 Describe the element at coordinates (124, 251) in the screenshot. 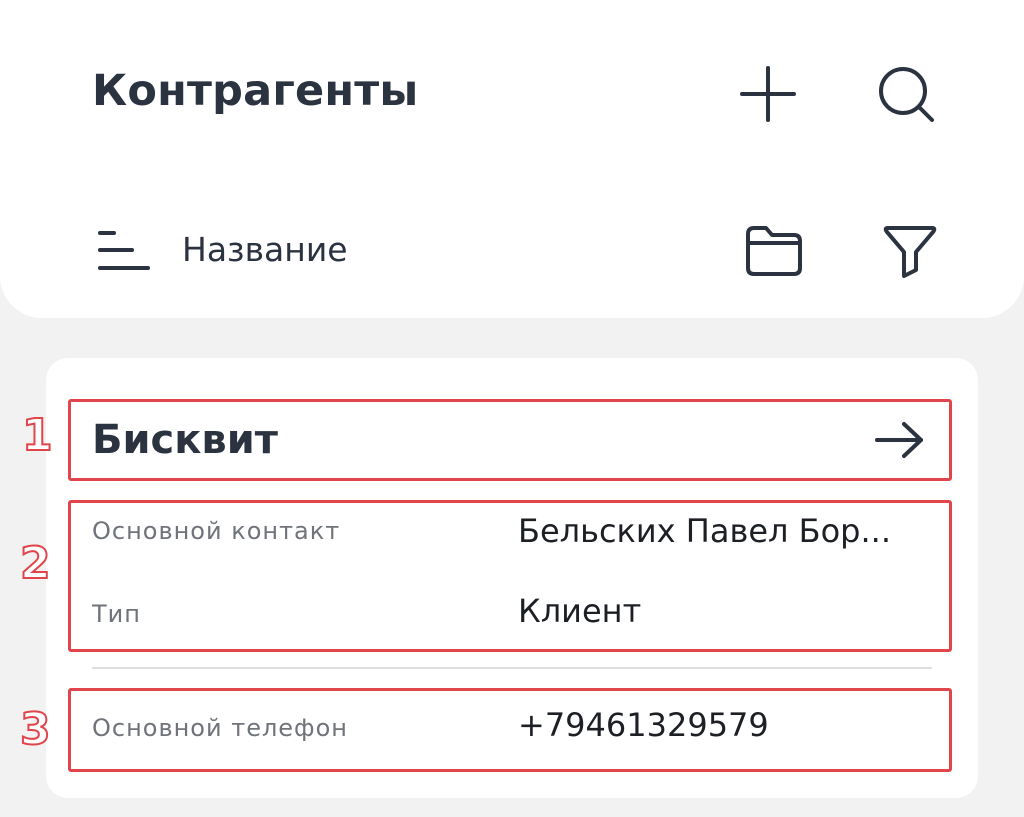

I see `sort-lines-icon` at that location.